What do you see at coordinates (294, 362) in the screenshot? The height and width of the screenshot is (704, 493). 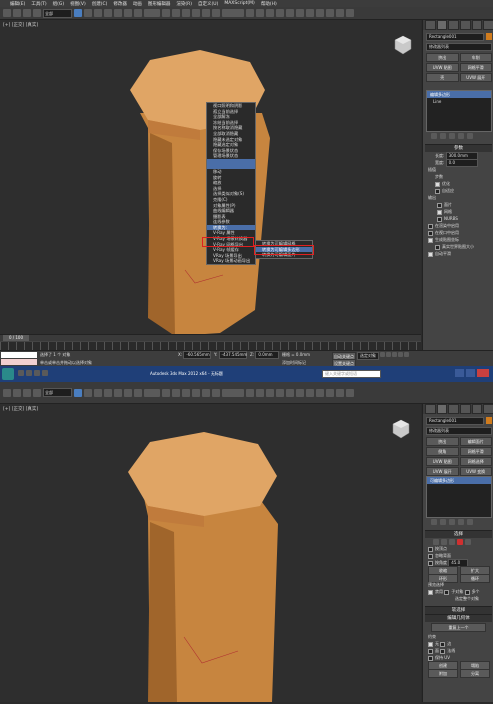 I see `add-time-tag: 添加时间标记` at bounding box center [294, 362].